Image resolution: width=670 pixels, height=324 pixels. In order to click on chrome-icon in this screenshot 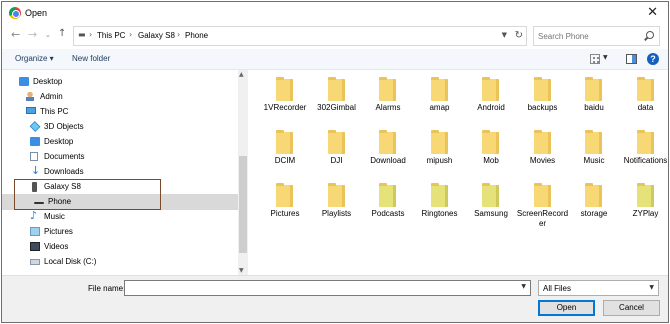, I will do `click(15, 13)`.